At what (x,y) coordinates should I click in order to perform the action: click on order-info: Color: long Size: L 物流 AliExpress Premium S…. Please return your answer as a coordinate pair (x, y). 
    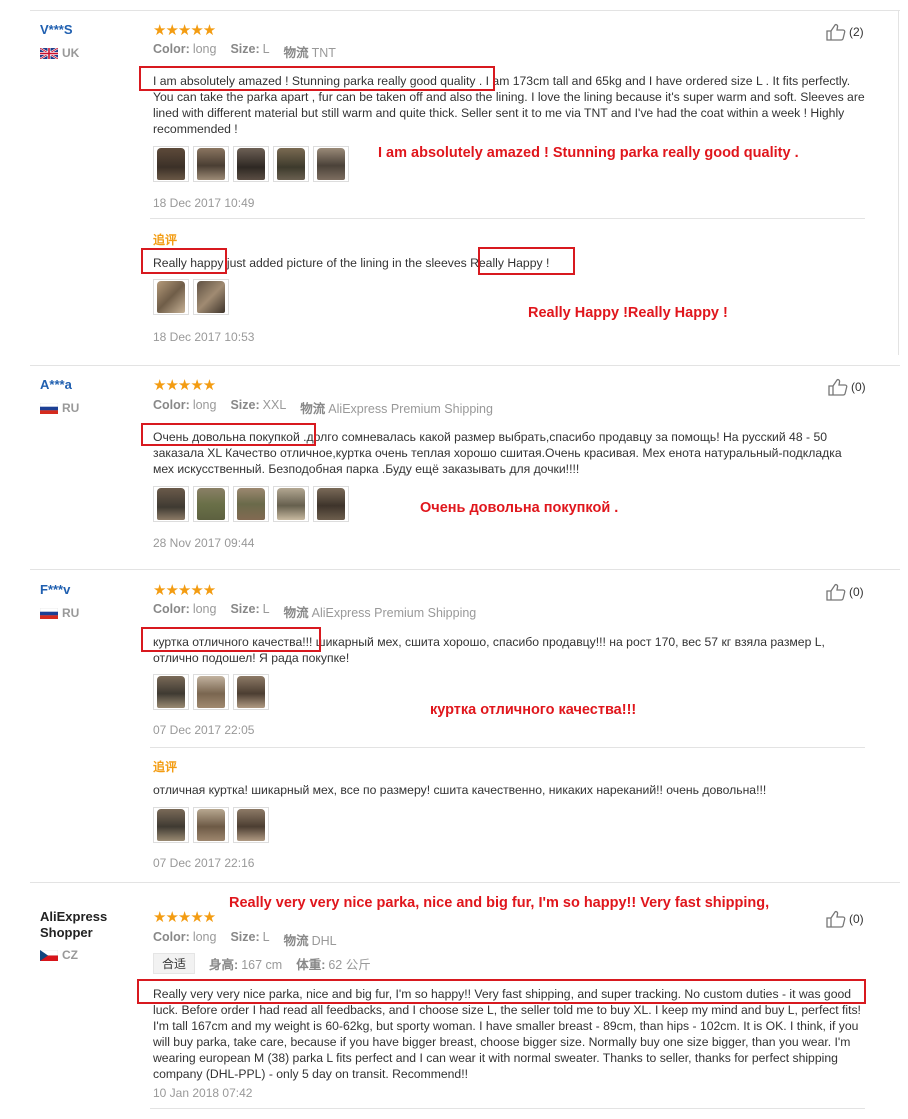
    Looking at the image, I should click on (315, 611).